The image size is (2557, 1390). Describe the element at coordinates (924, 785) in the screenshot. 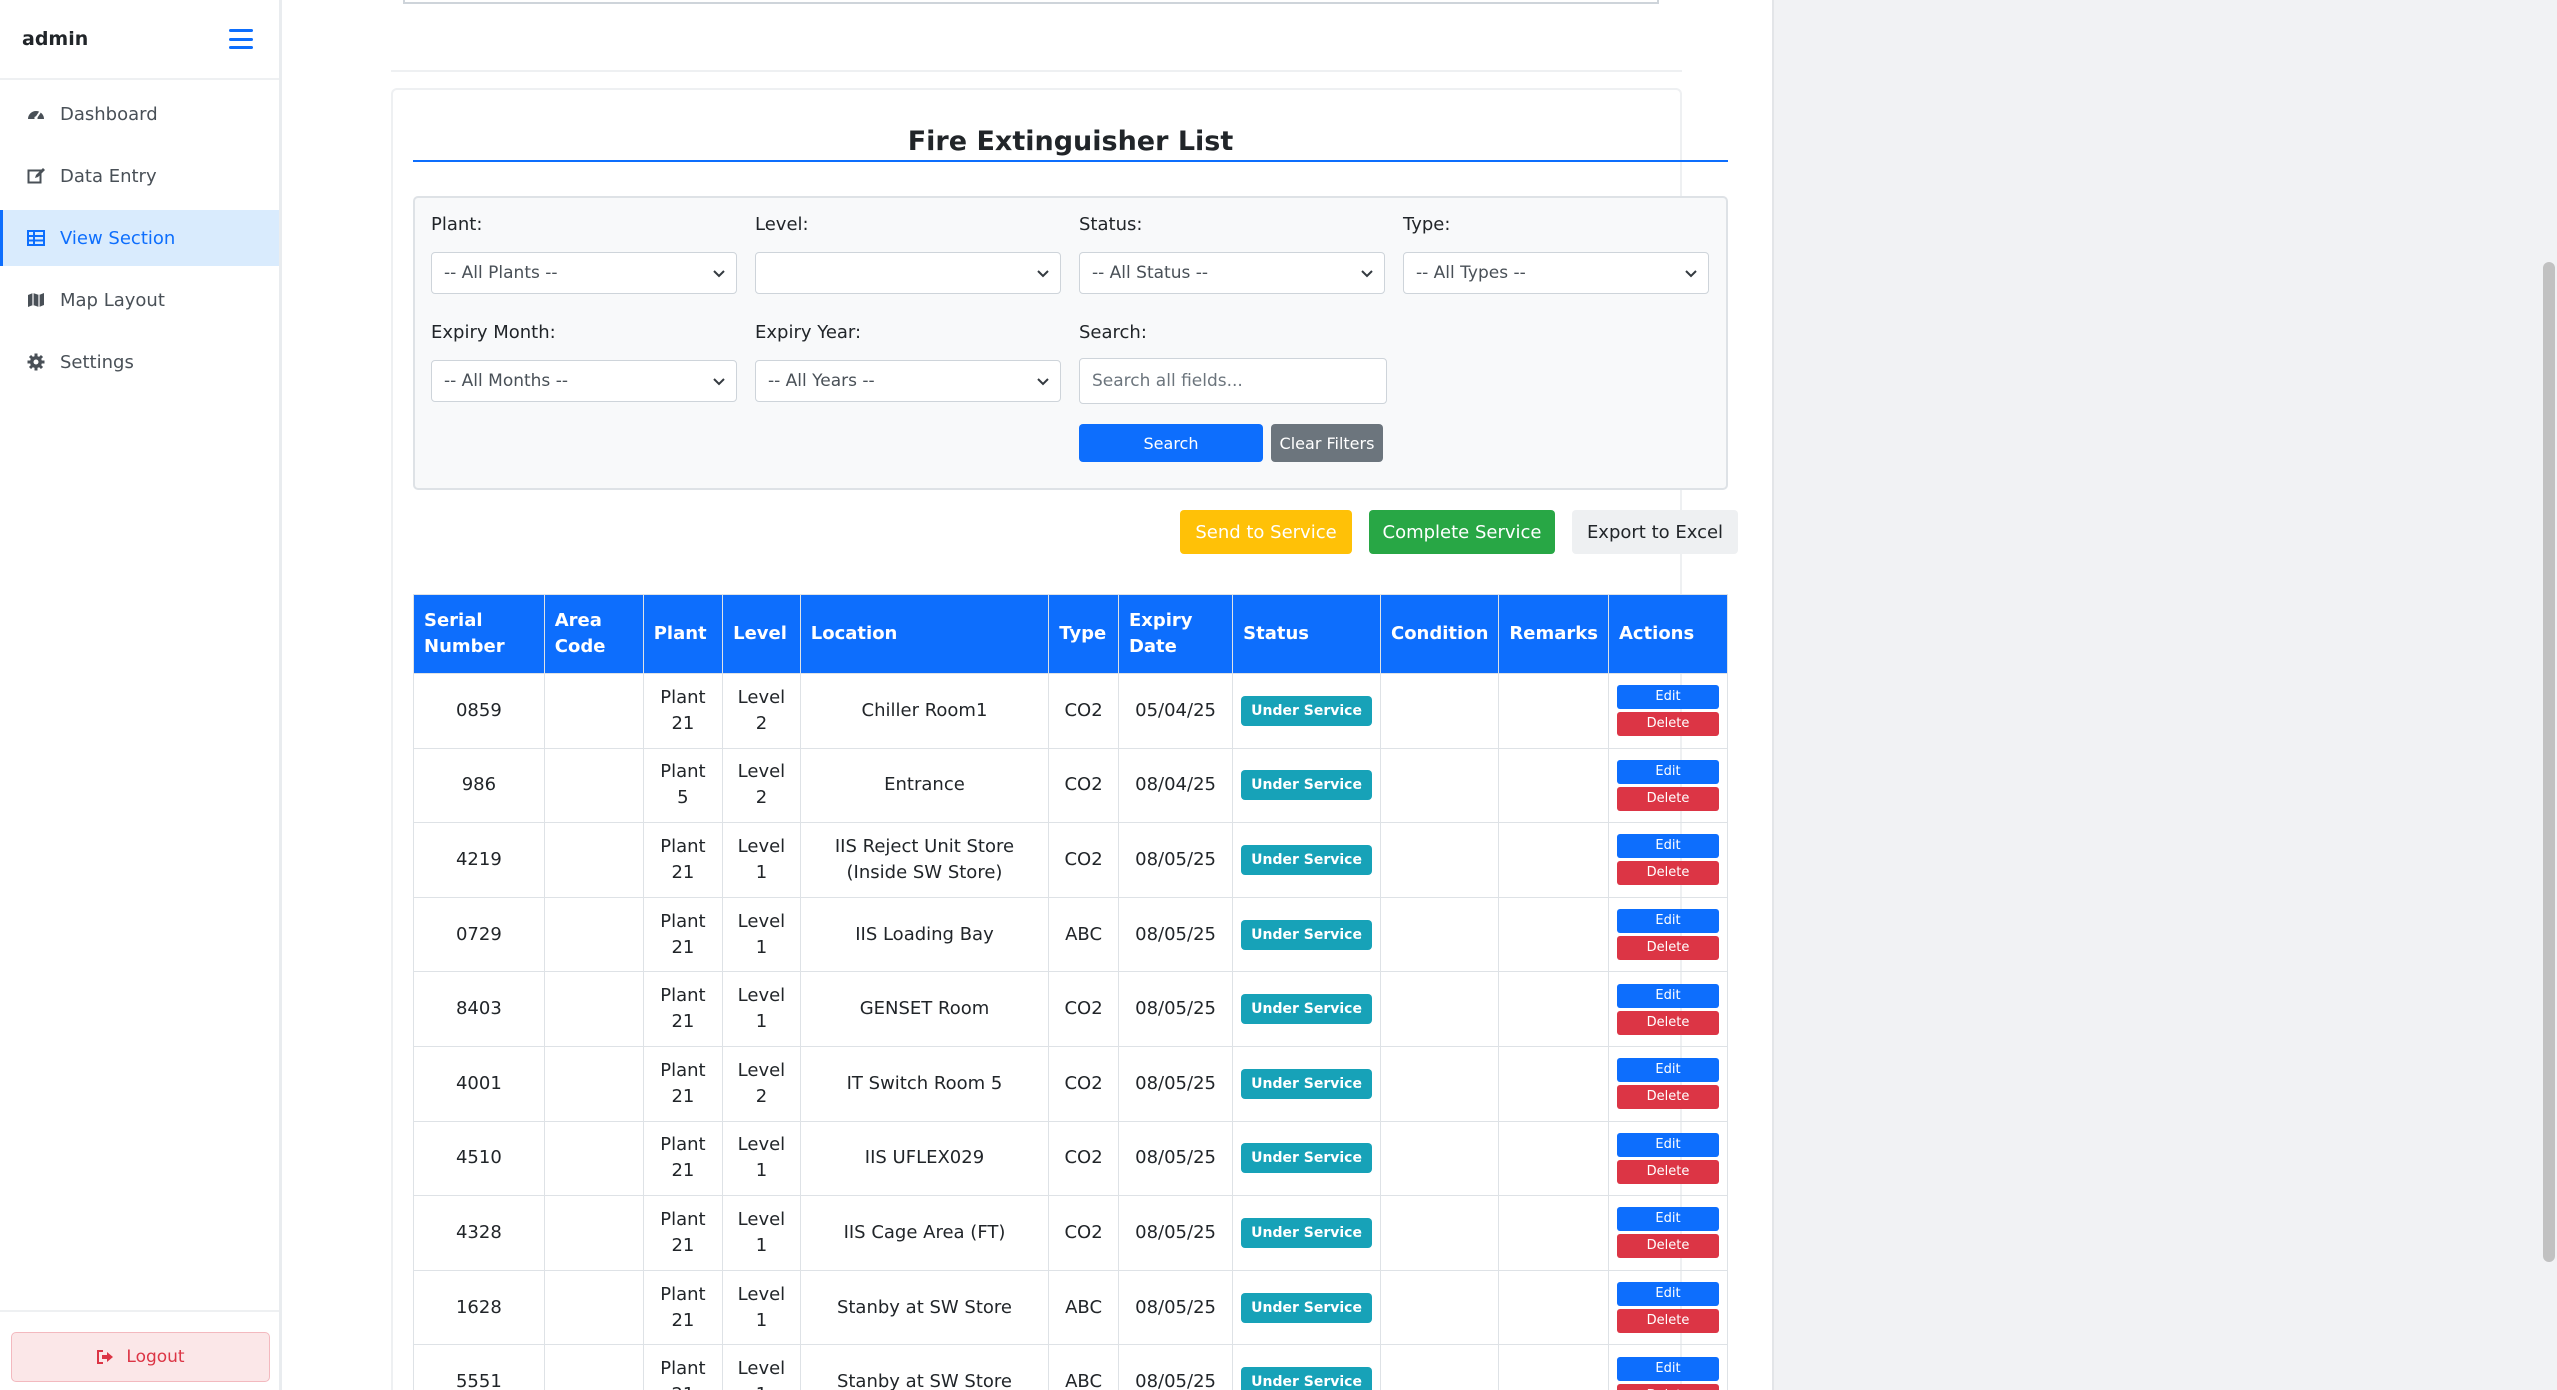

I see `cell-location: Entrance` at that location.